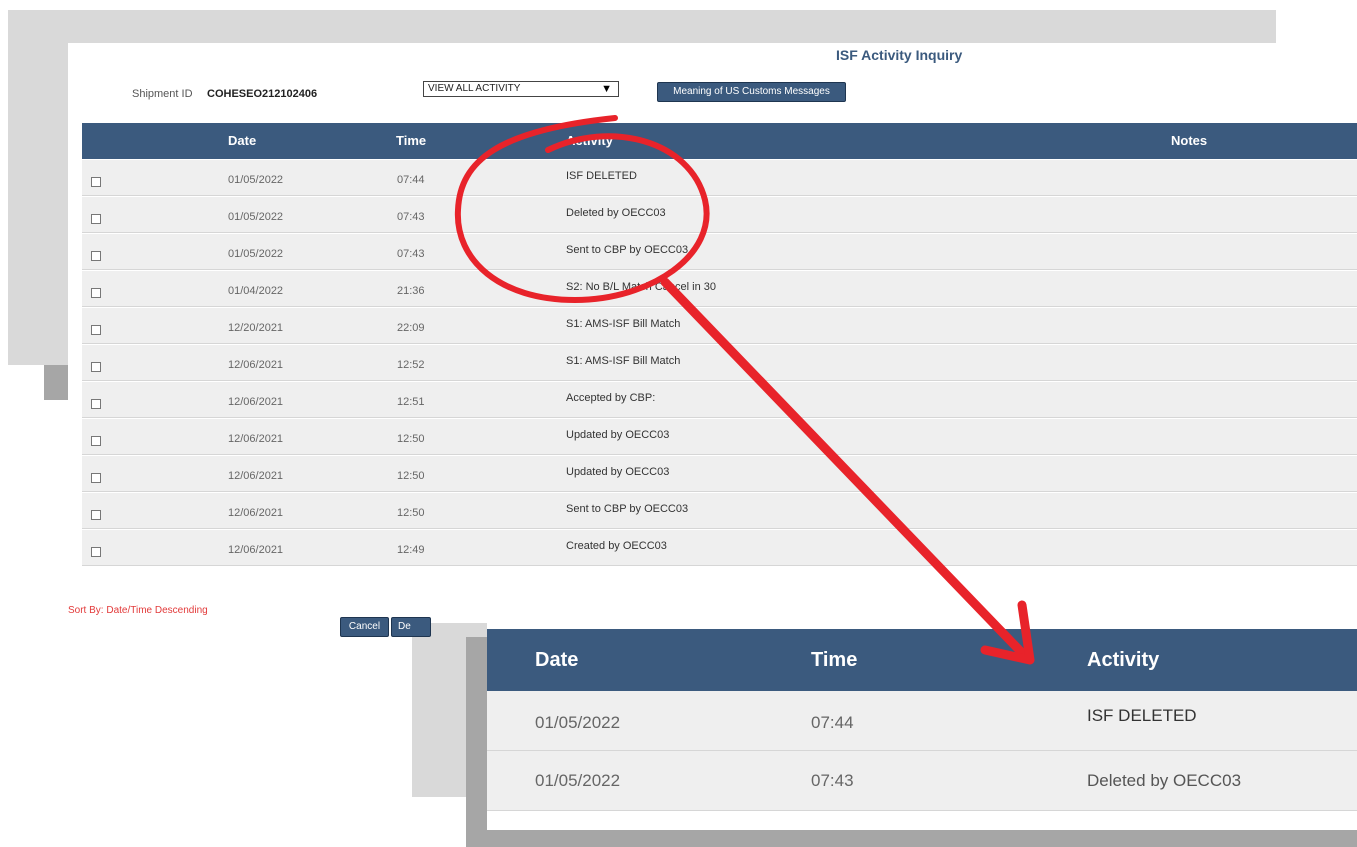 This screenshot has height=847, width=1357. I want to click on row-time: 22:09, so click(411, 328).